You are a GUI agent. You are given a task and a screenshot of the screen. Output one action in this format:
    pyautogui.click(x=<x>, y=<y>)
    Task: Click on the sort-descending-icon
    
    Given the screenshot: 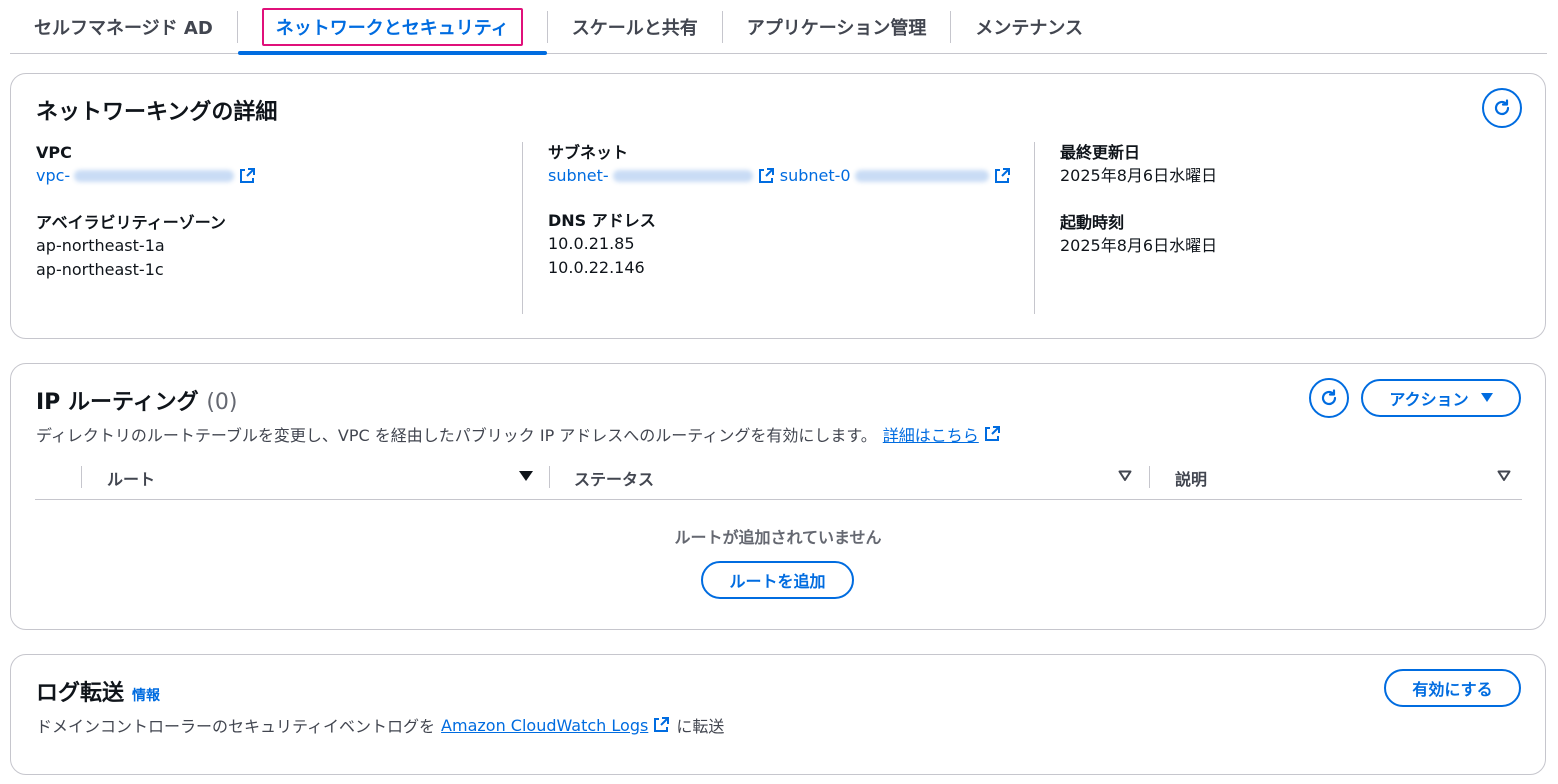 What is the action you would take?
    pyautogui.click(x=526, y=476)
    